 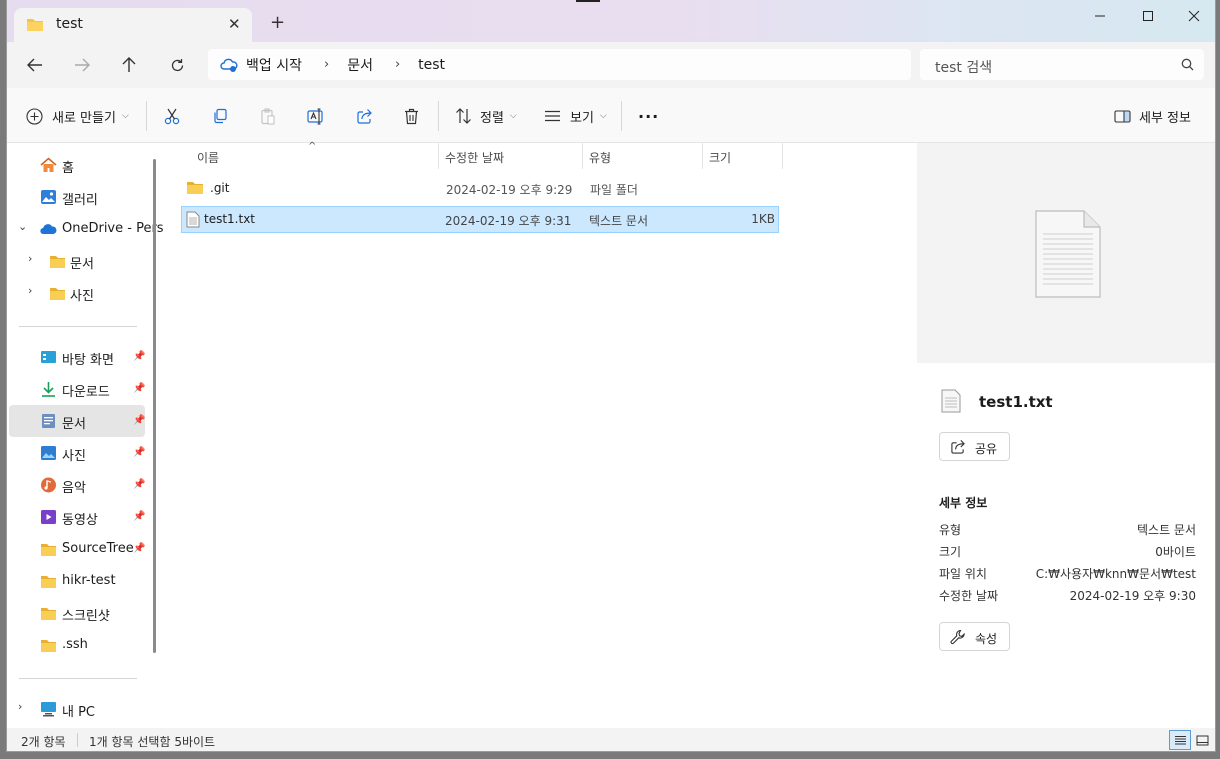 What do you see at coordinates (277, 22) in the screenshot?
I see `new-tab-button: +` at bounding box center [277, 22].